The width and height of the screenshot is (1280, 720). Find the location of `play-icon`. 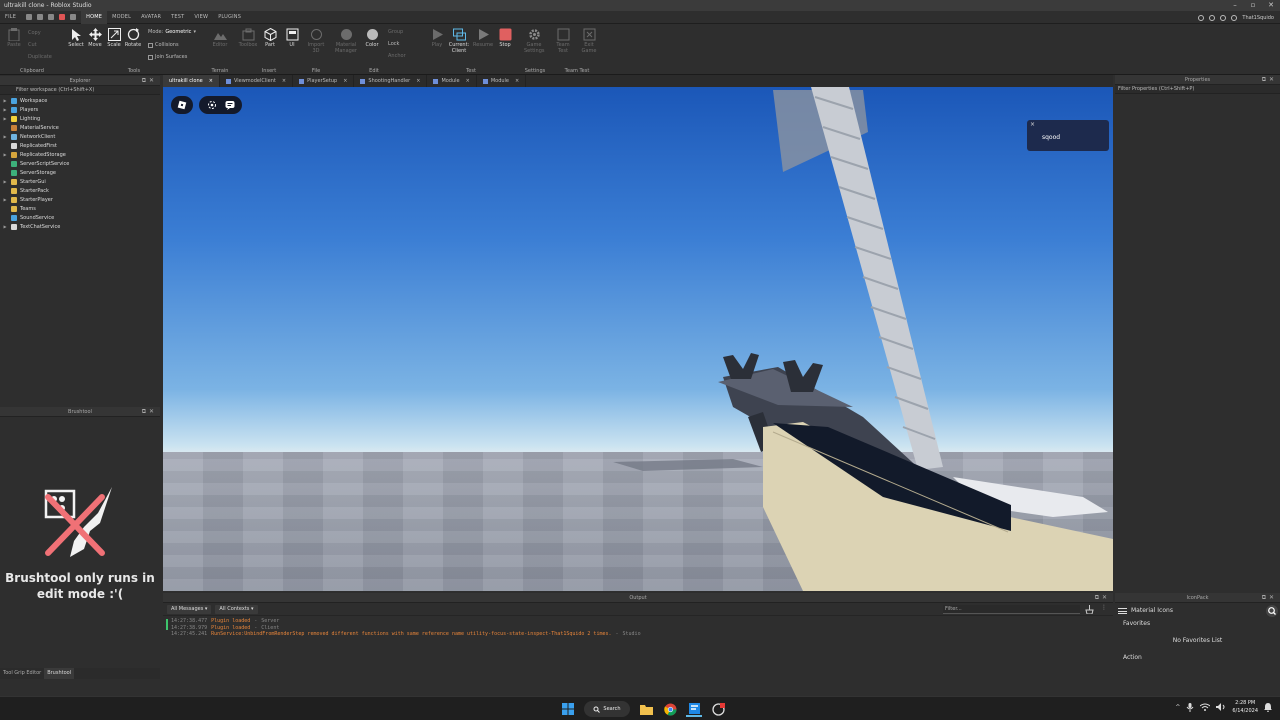

play-icon is located at coordinates (51, 17).